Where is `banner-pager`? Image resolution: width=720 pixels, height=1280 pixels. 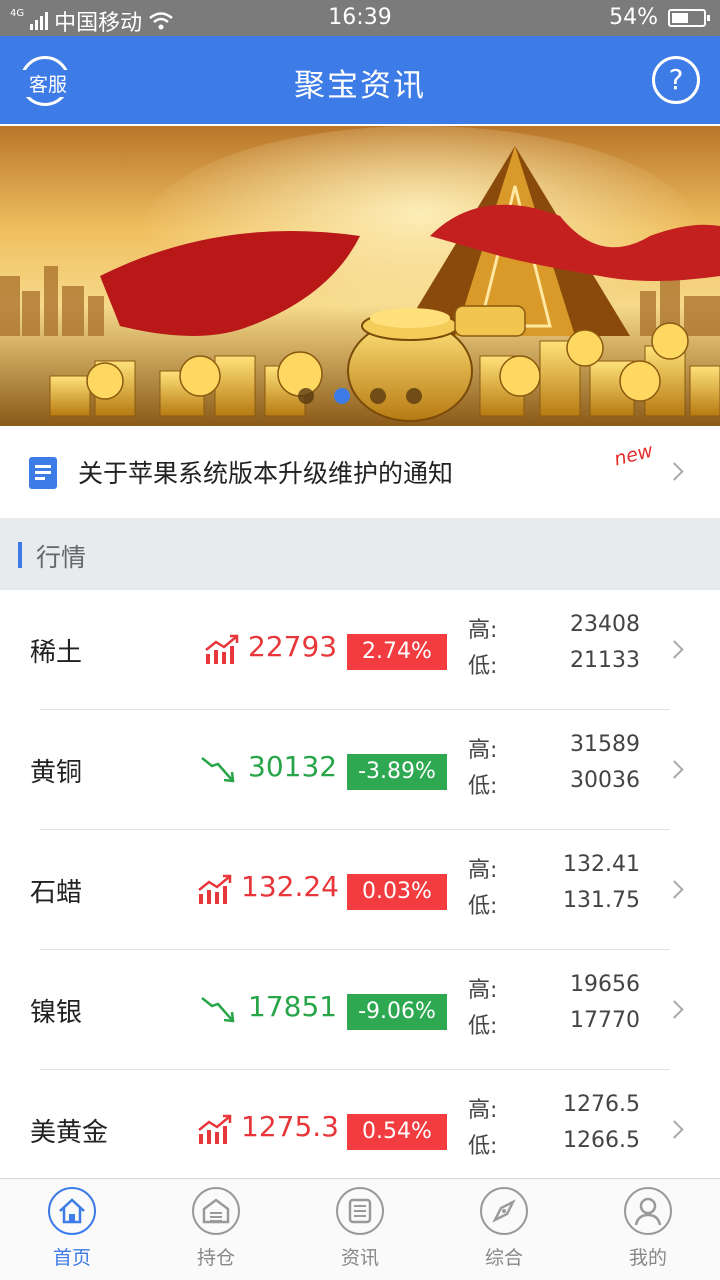
banner-pager is located at coordinates (360, 396).